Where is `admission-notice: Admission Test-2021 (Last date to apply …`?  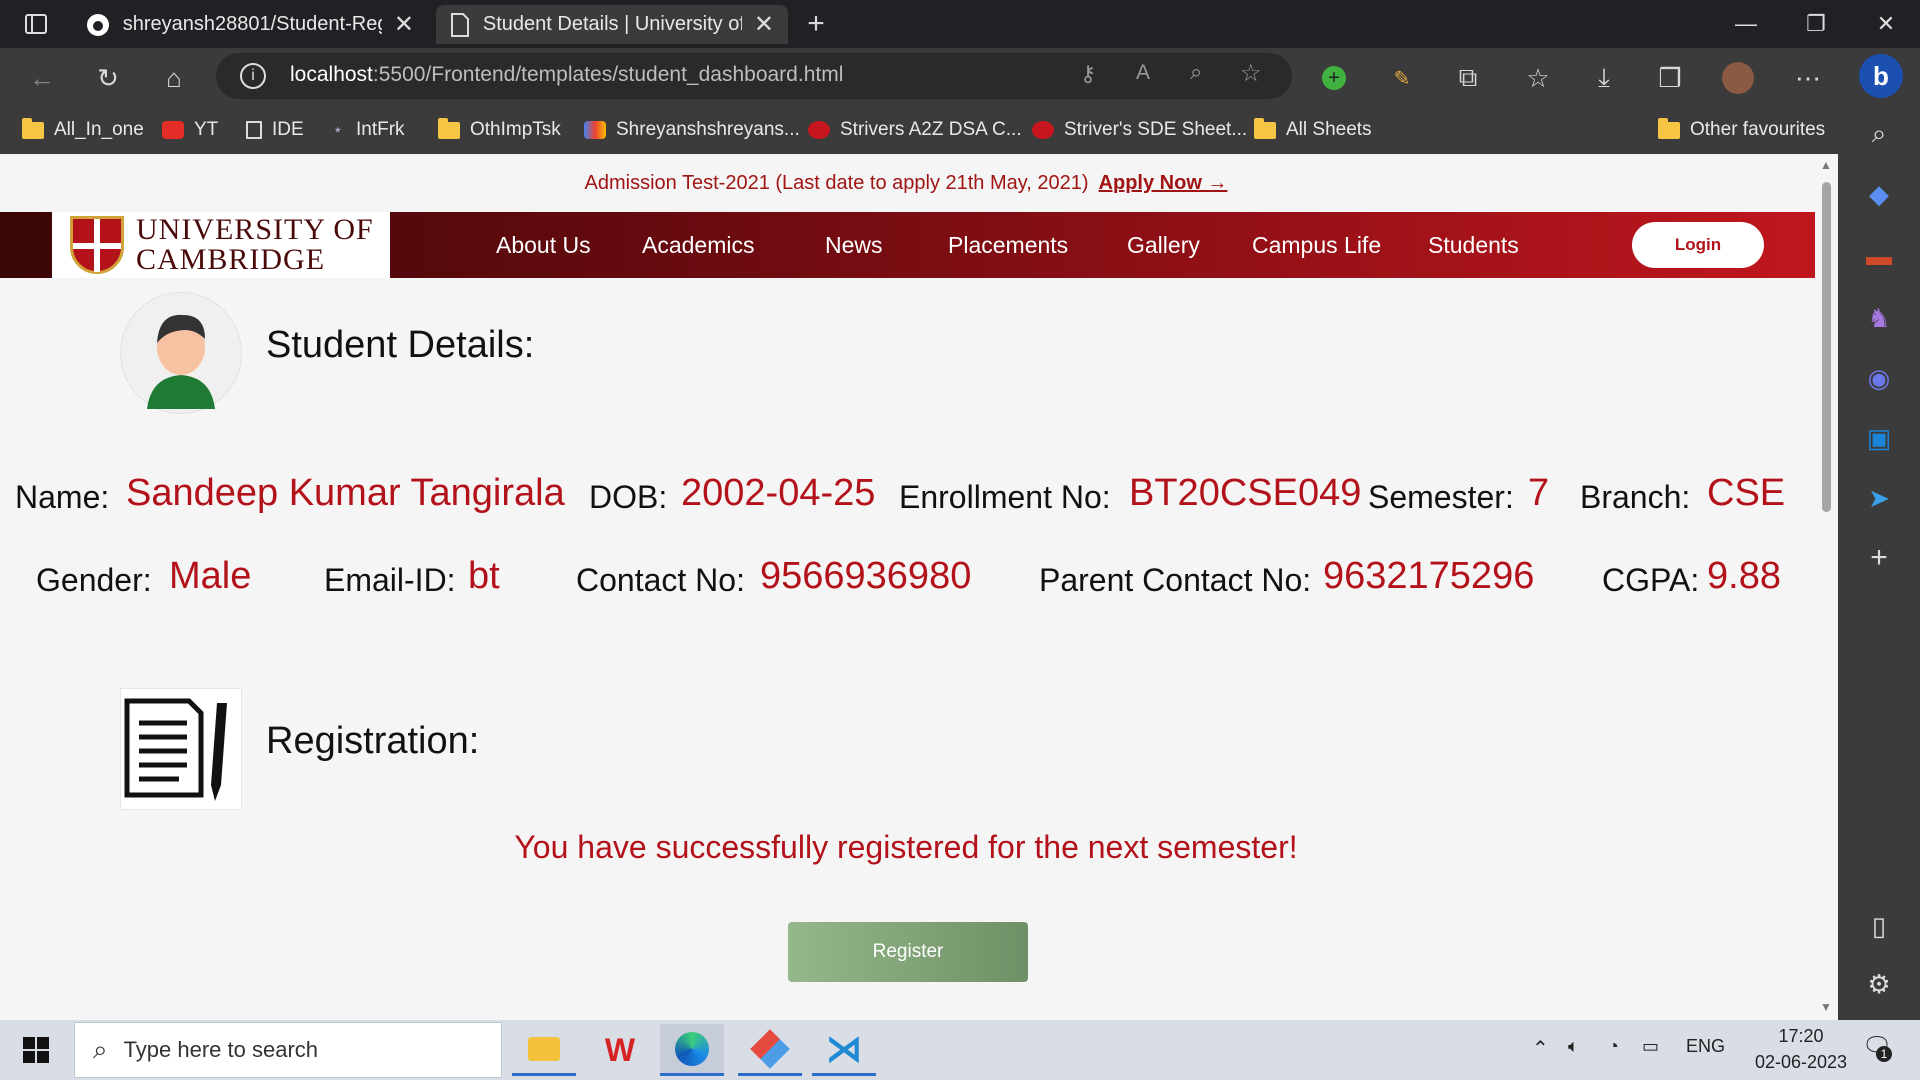 admission-notice: Admission Test-2021 (Last date to apply … is located at coordinates (906, 183).